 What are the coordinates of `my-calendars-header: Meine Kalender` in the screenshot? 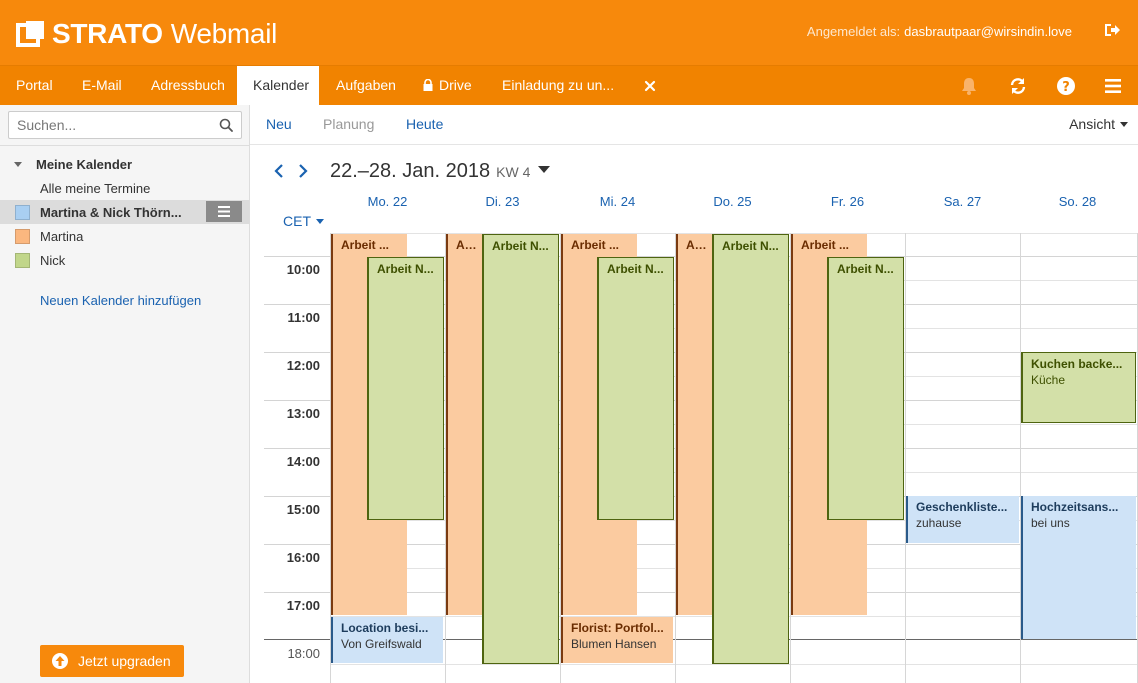 It's located at (73, 164).